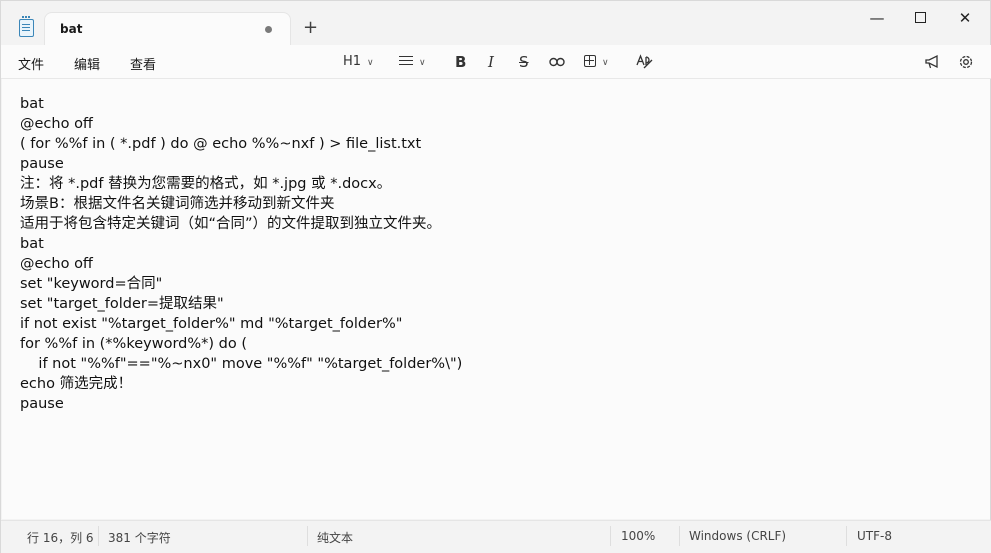 The image size is (991, 553). Describe the element at coordinates (26, 26) in the screenshot. I see `notepad-app-icon` at that location.